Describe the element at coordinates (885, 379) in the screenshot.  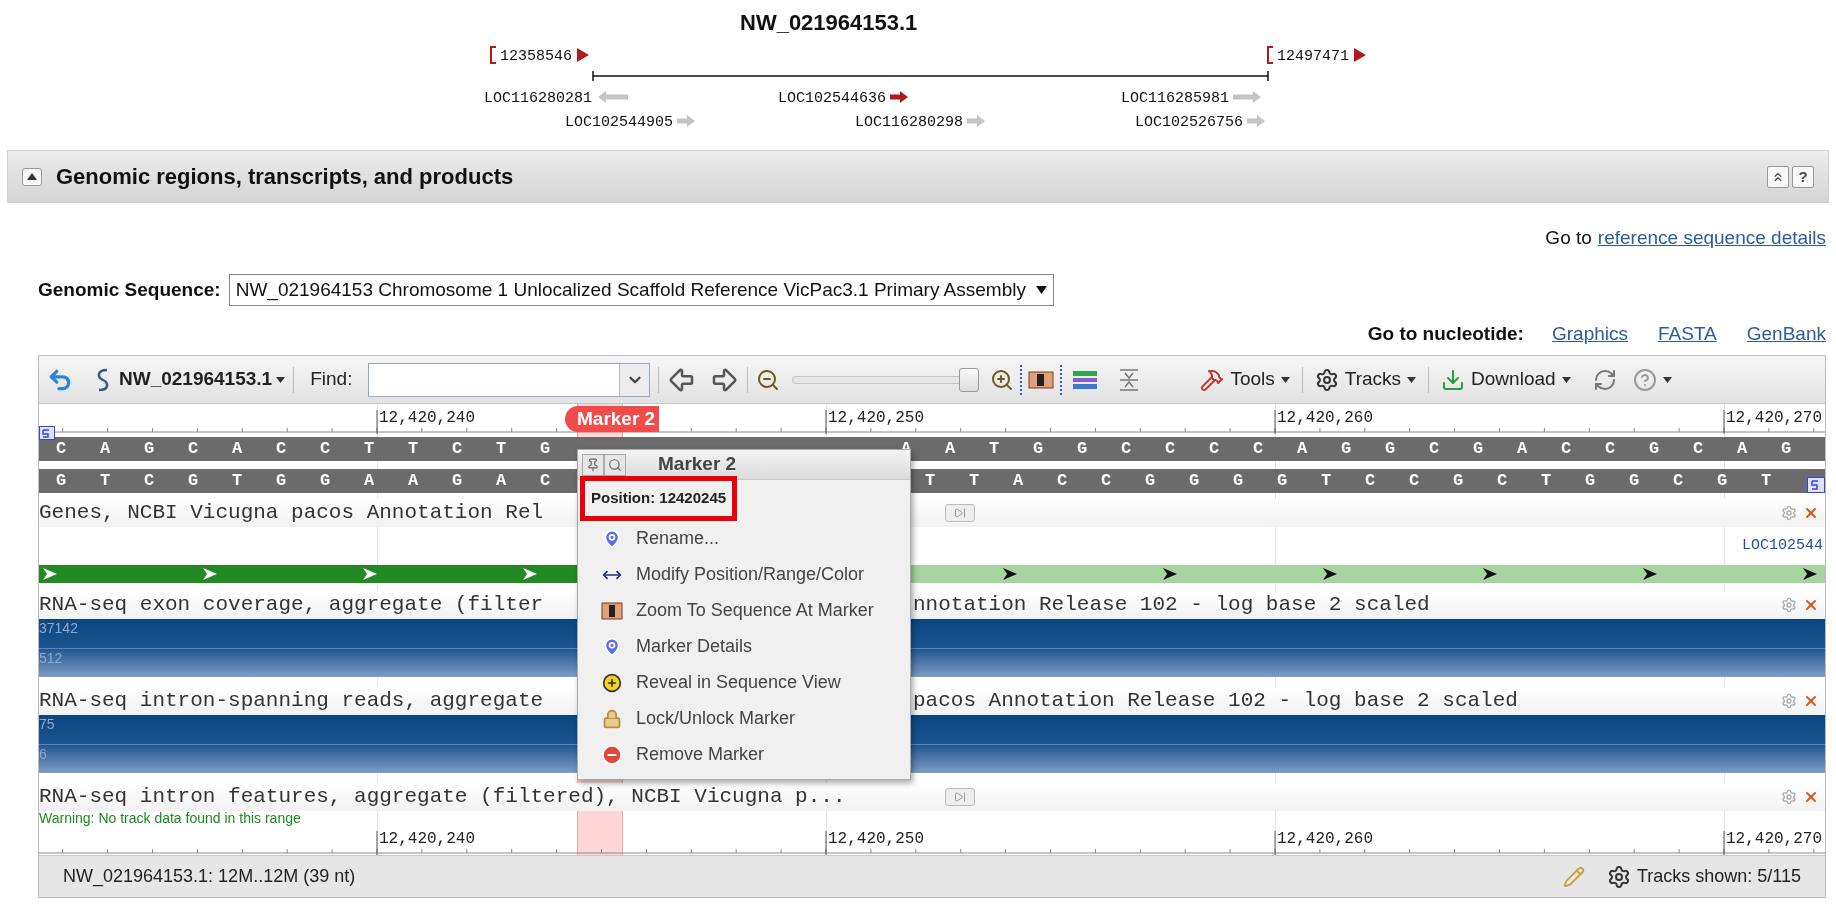
I see `zoom-slider` at that location.